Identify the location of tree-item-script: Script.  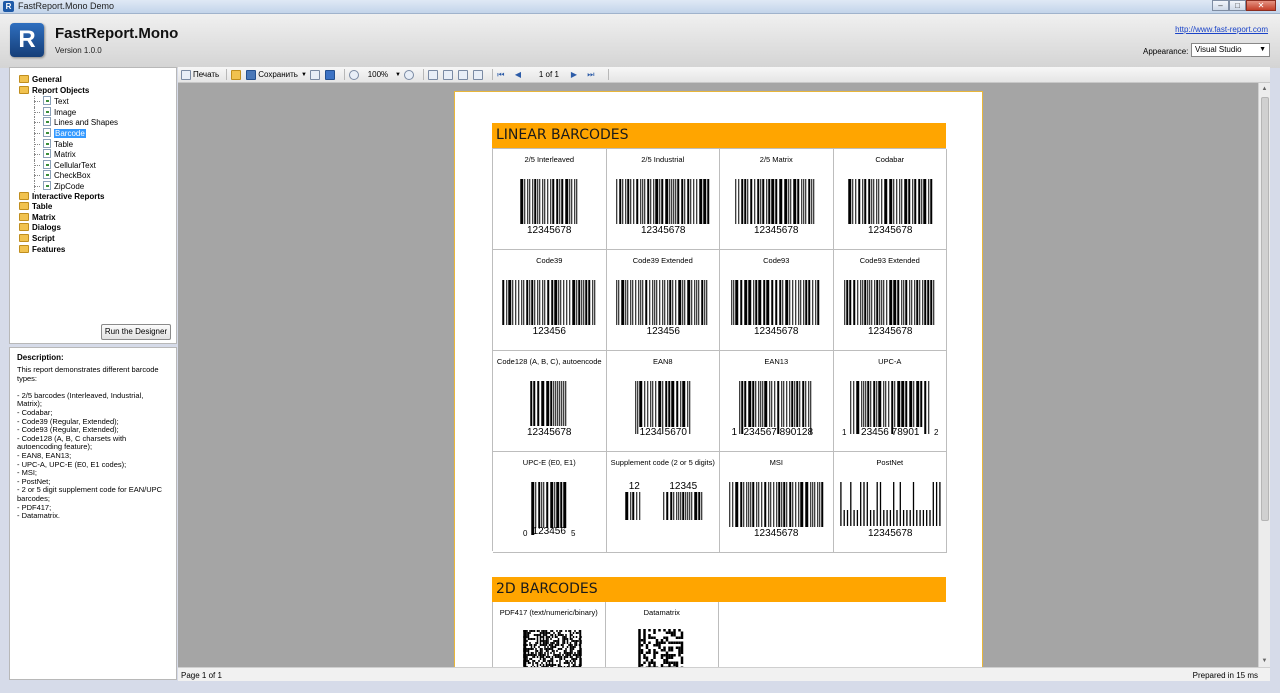
(94, 239).